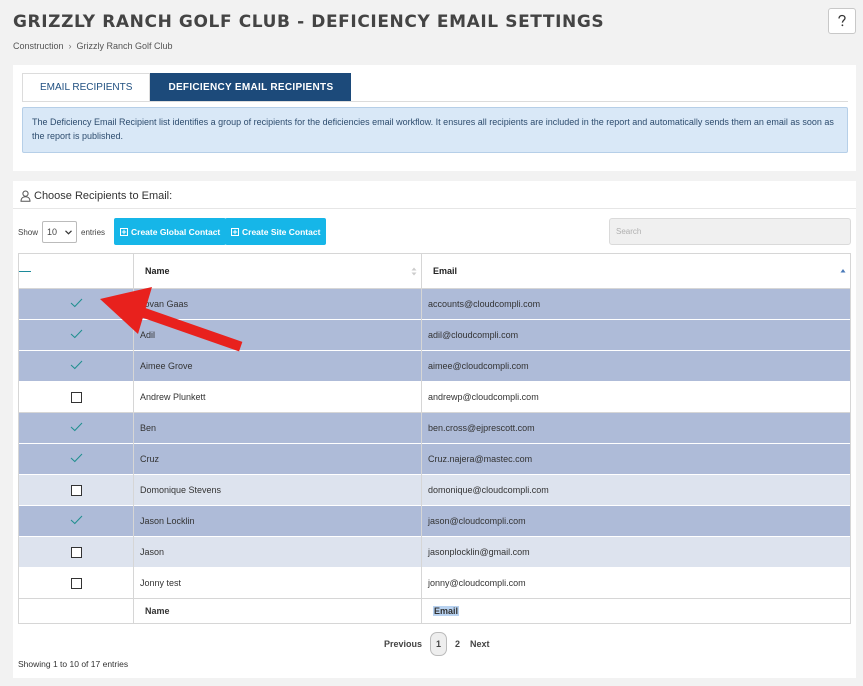  I want to click on select-all-header, so click(76, 271).